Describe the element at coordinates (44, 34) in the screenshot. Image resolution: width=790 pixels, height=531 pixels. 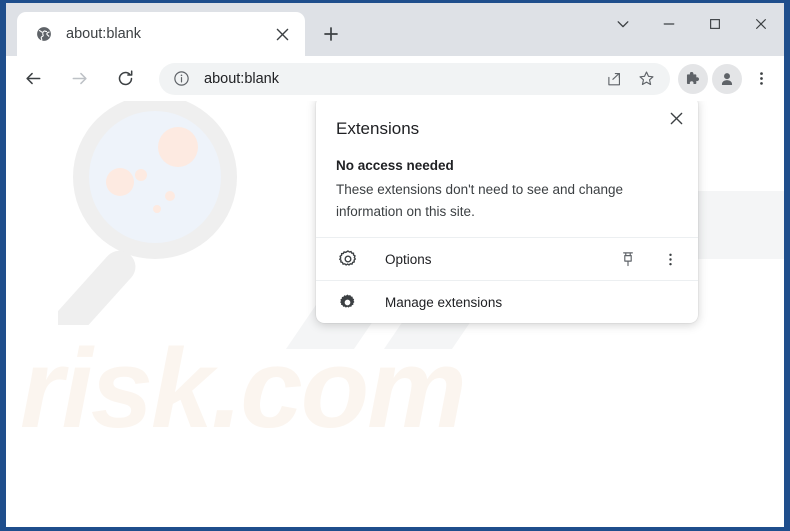
I see `globe-icon` at that location.